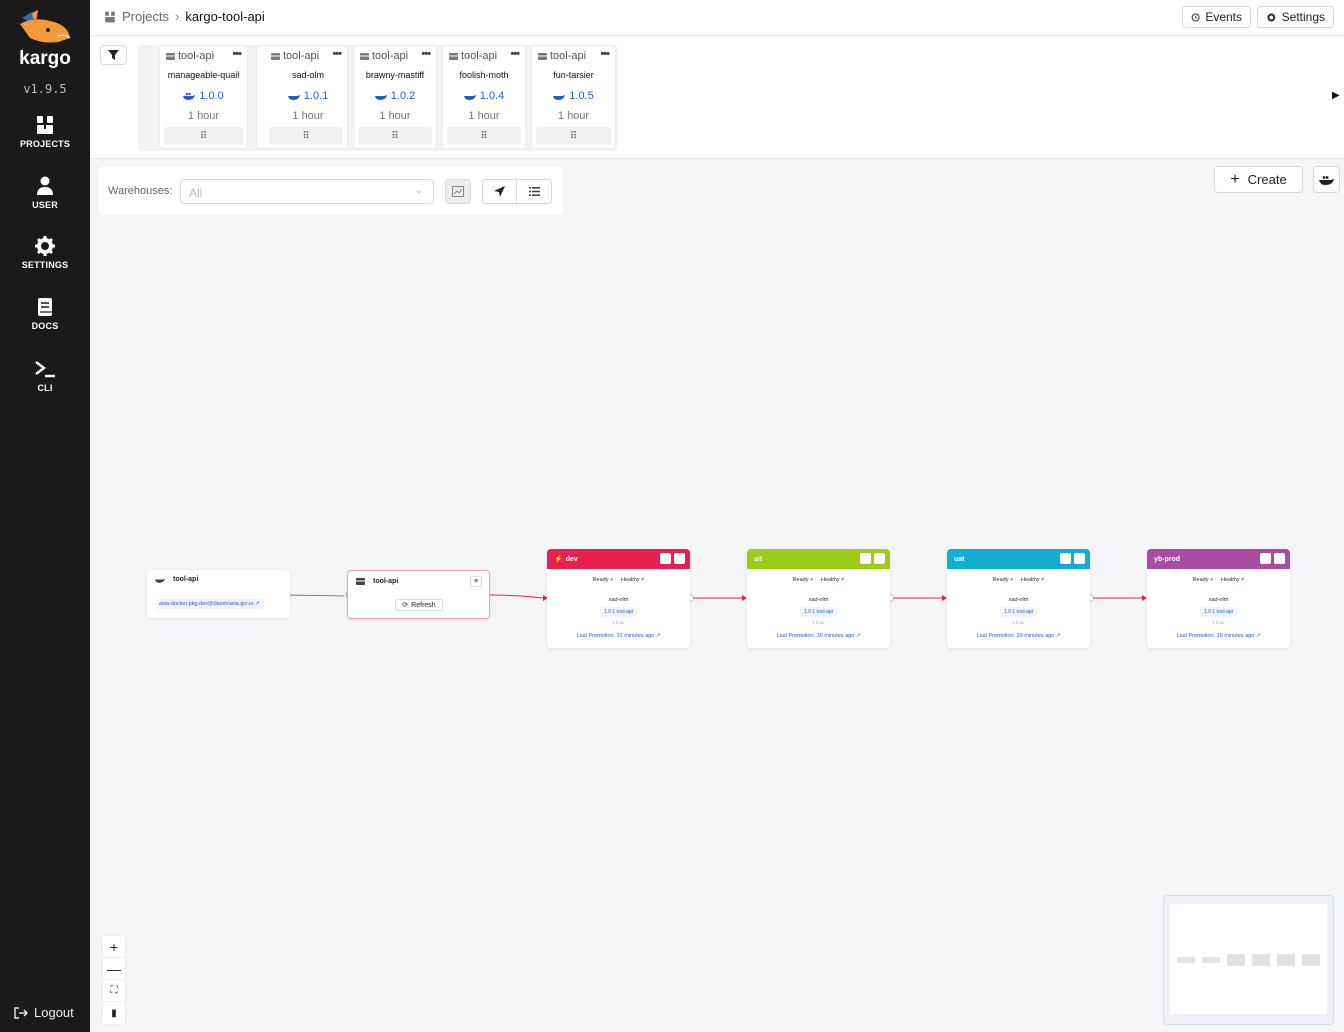 The width and height of the screenshot is (1344, 1032). Describe the element at coordinates (405, 605) in the screenshot. I see `refresh-icon: ⟳` at that location.